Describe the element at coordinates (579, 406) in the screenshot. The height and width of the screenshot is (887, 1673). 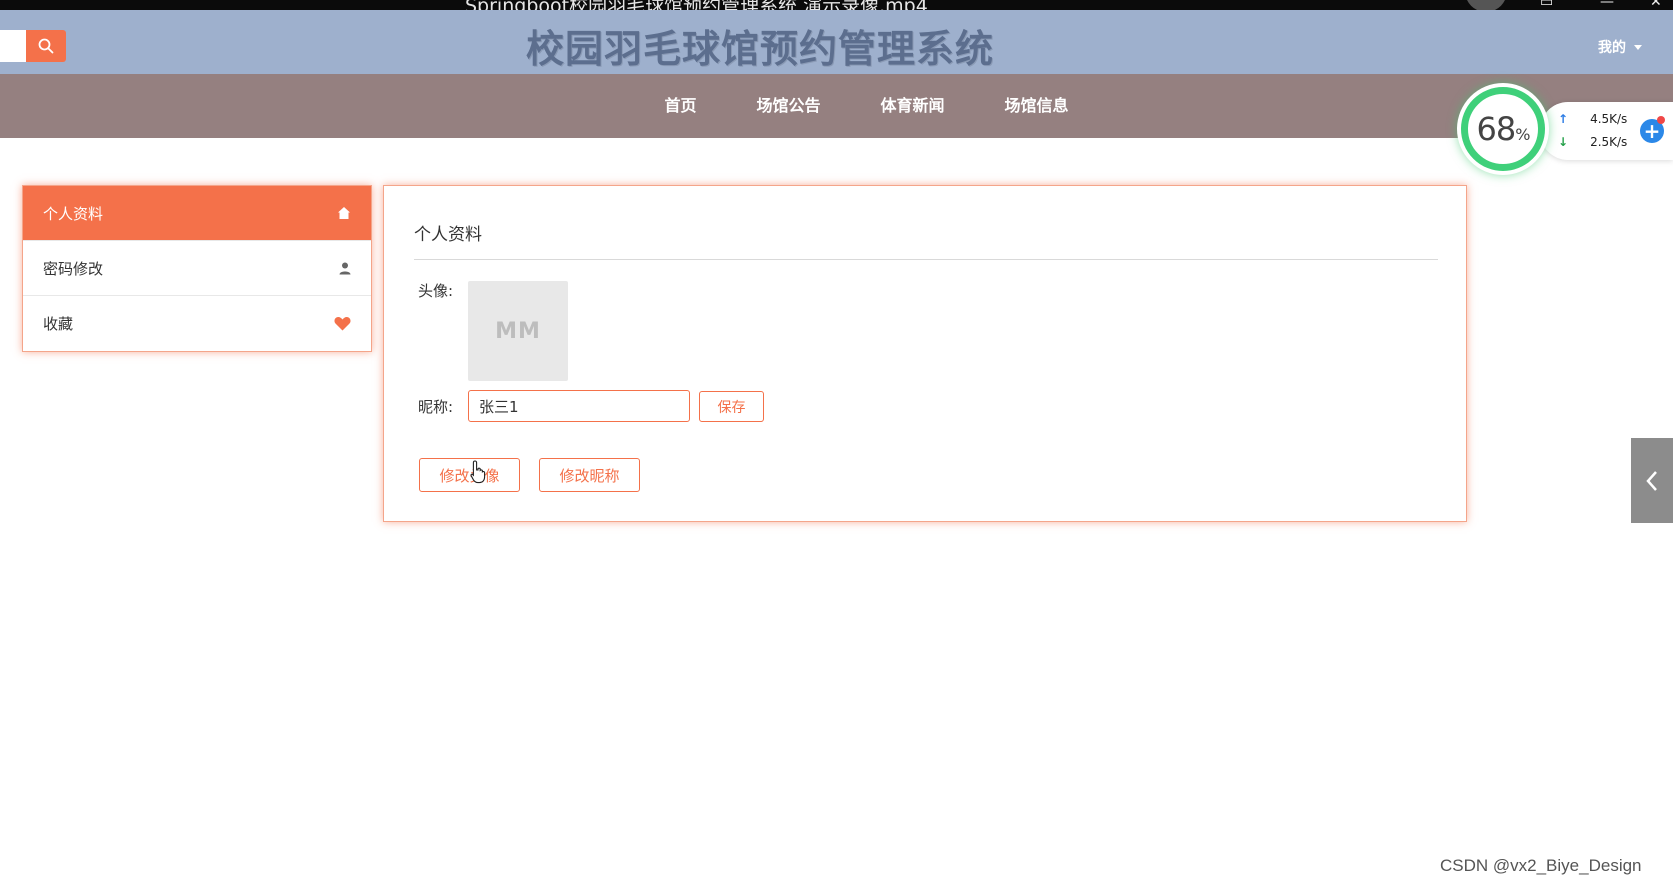
I see `nickname-field` at that location.